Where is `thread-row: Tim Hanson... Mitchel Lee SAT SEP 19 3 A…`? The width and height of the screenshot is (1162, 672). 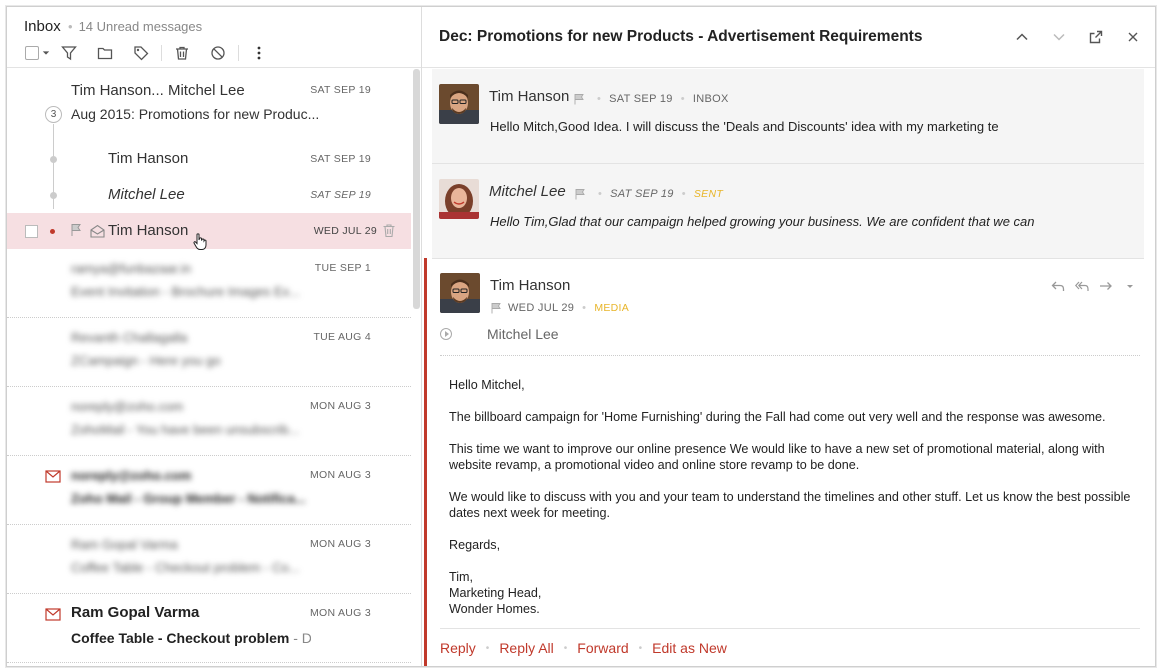 thread-row: Tim Hanson... Mitchel Lee SAT SEP 19 3 A… is located at coordinates (209, 139).